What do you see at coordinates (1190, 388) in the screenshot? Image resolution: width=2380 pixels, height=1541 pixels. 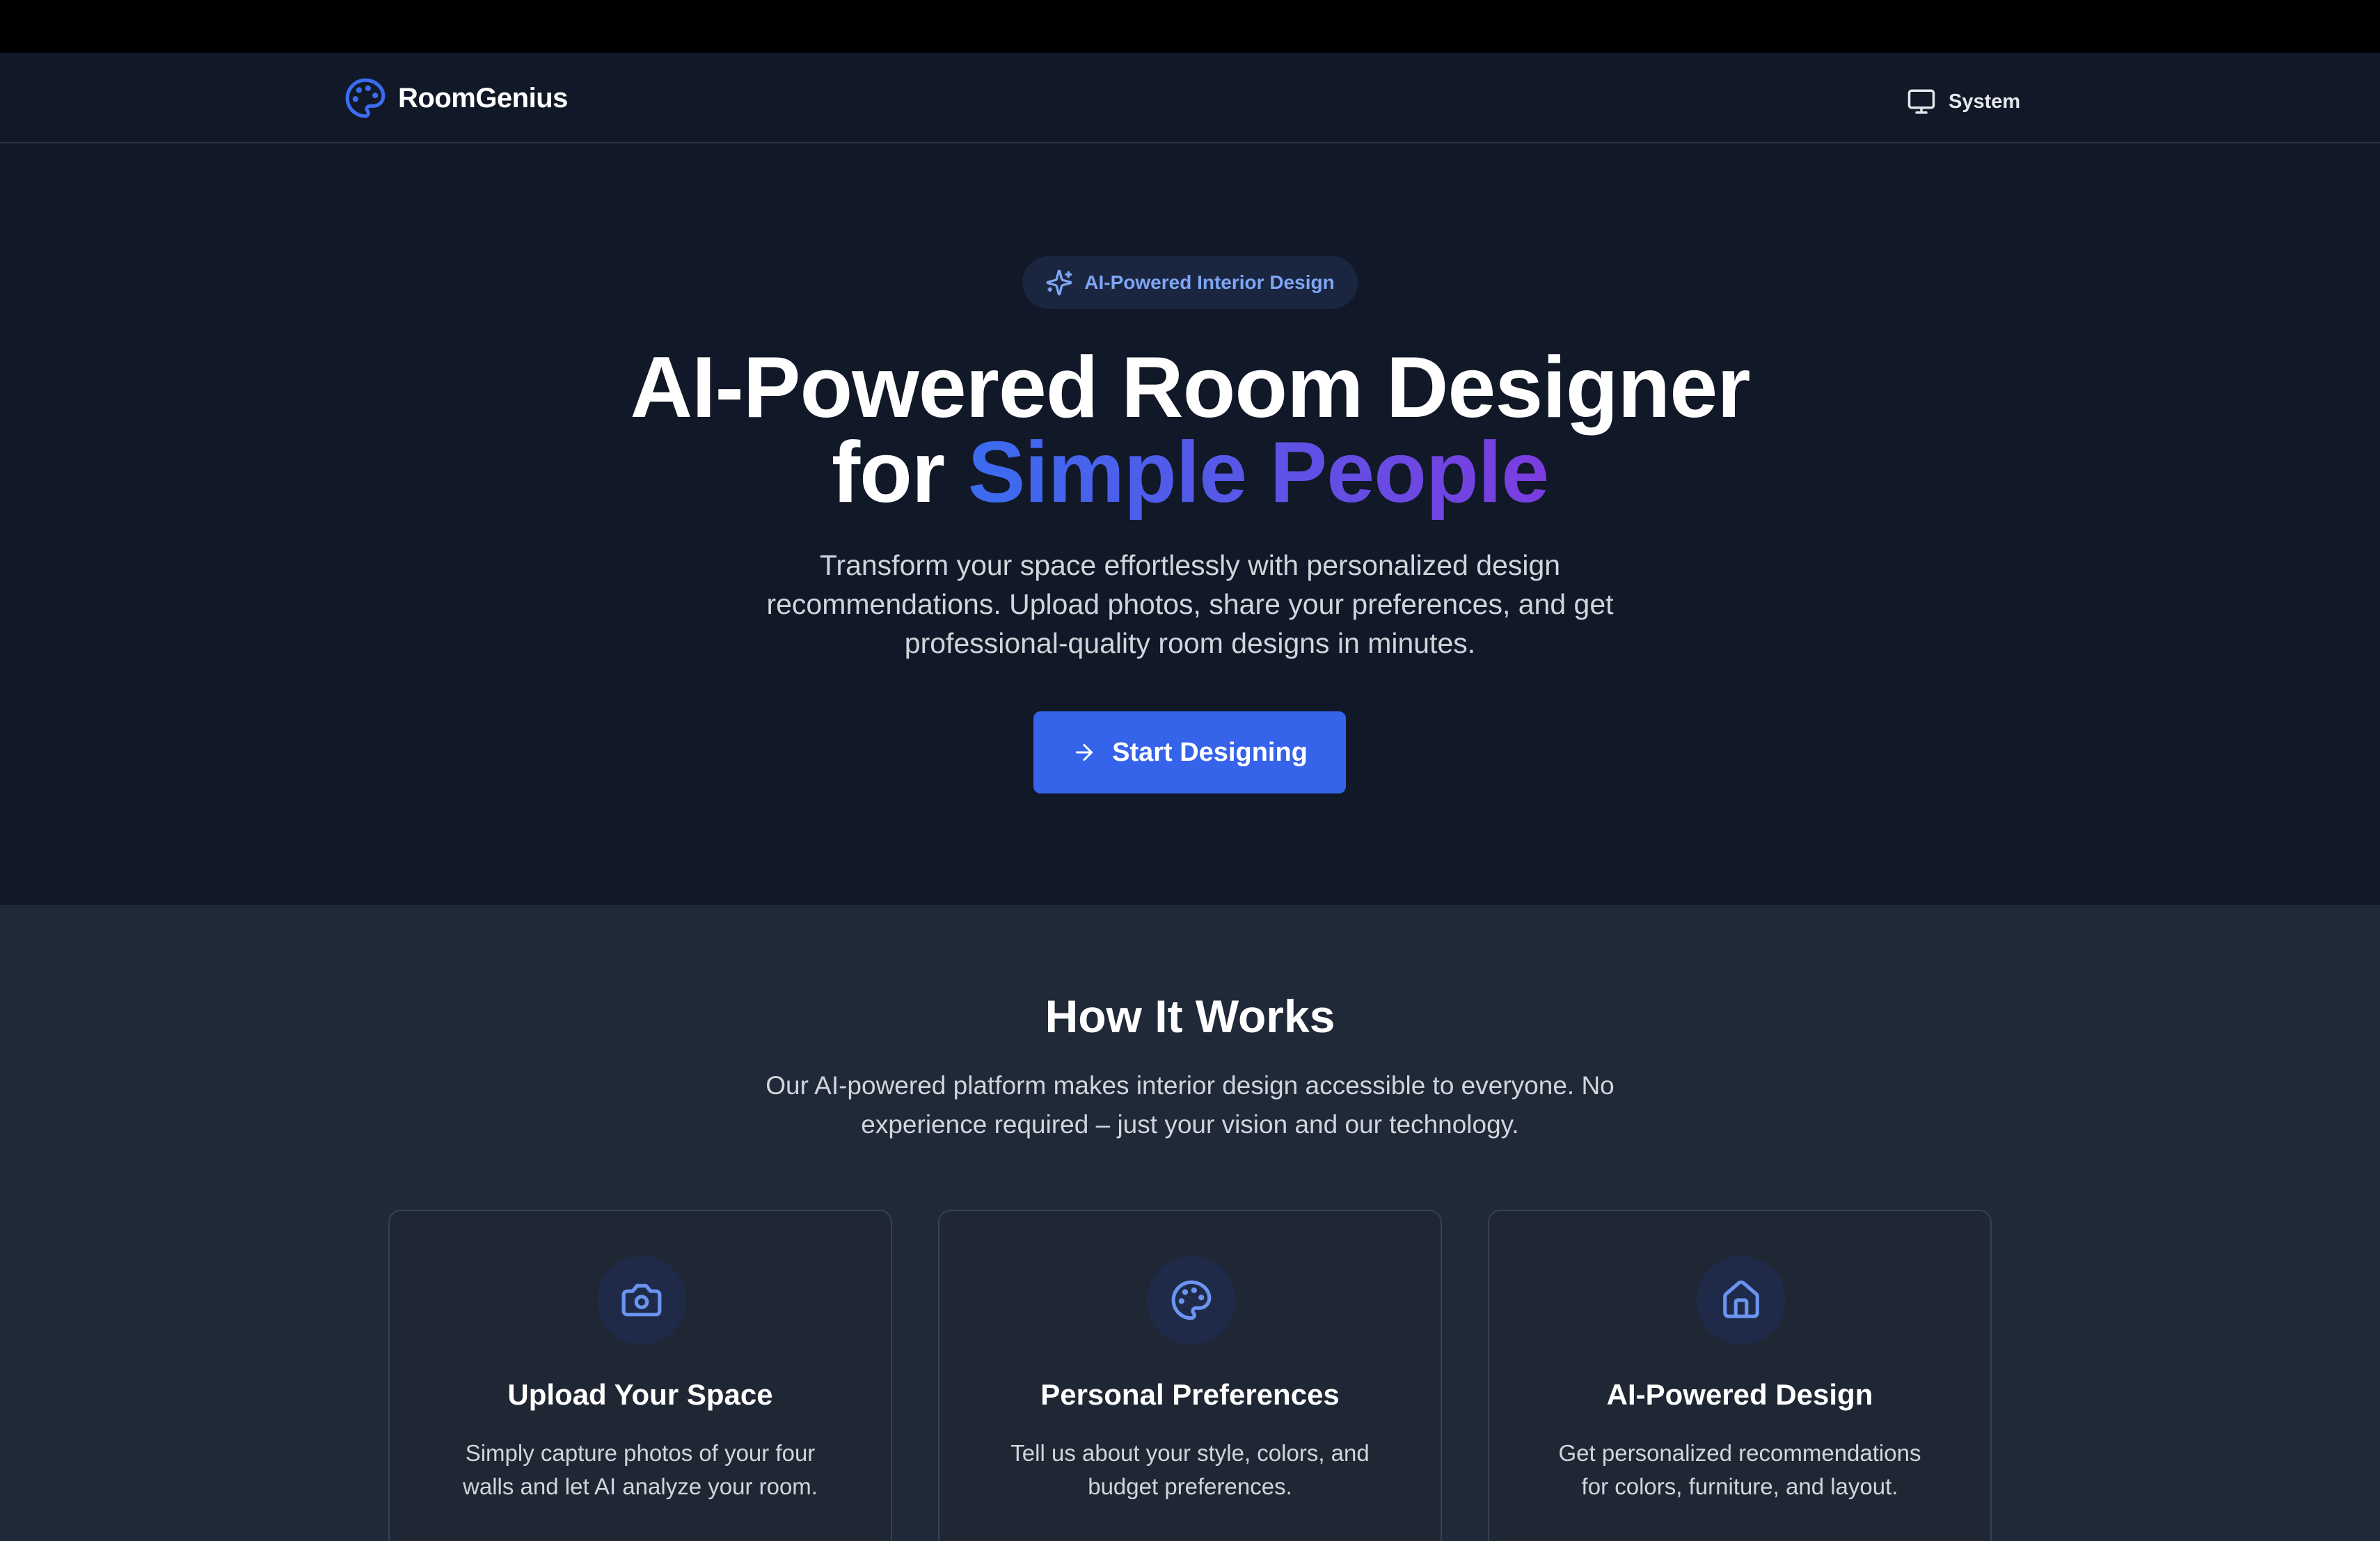 I see `hero-title-line1: AI-Powered Room Designer` at bounding box center [1190, 388].